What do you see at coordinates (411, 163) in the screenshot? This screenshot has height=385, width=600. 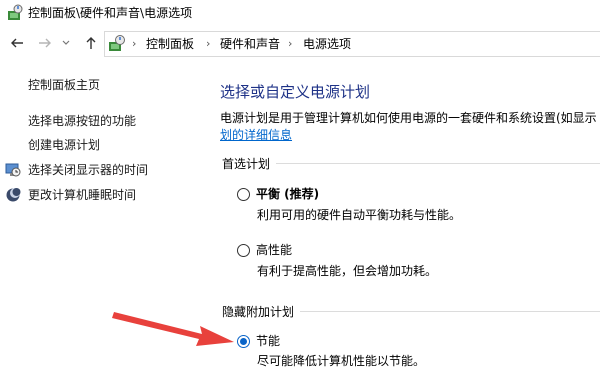 I see `group-divider` at bounding box center [411, 163].